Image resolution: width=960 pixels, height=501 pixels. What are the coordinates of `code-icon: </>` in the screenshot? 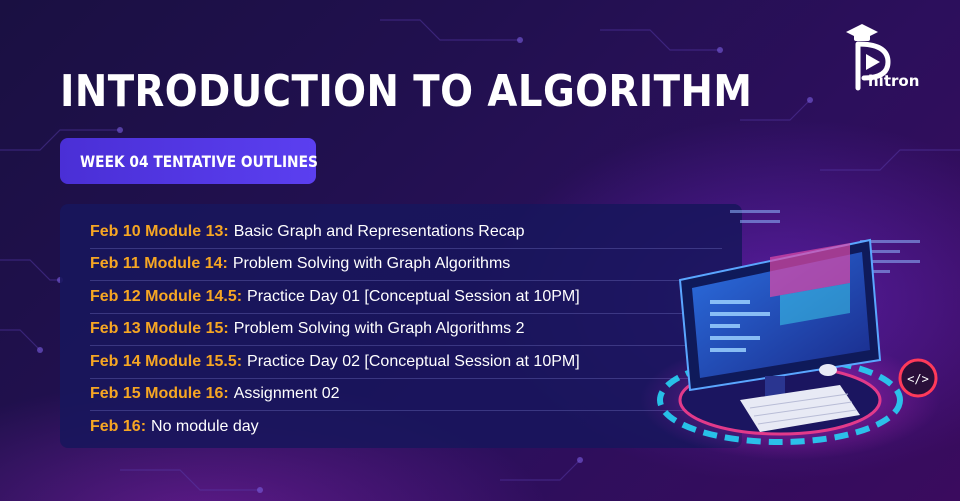 It's located at (918, 378).